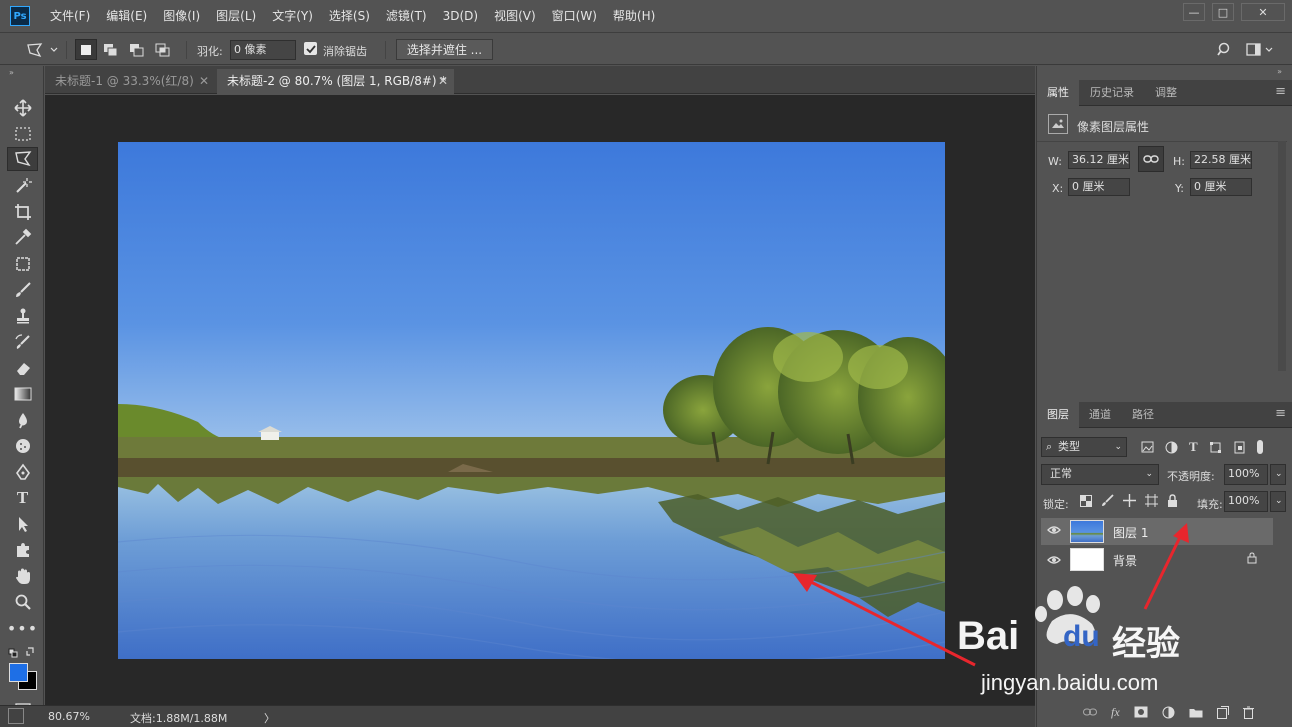 The width and height of the screenshot is (1292, 727). What do you see at coordinates (1278, 474) in the screenshot?
I see `opacity-dropdown: ⌄` at bounding box center [1278, 474].